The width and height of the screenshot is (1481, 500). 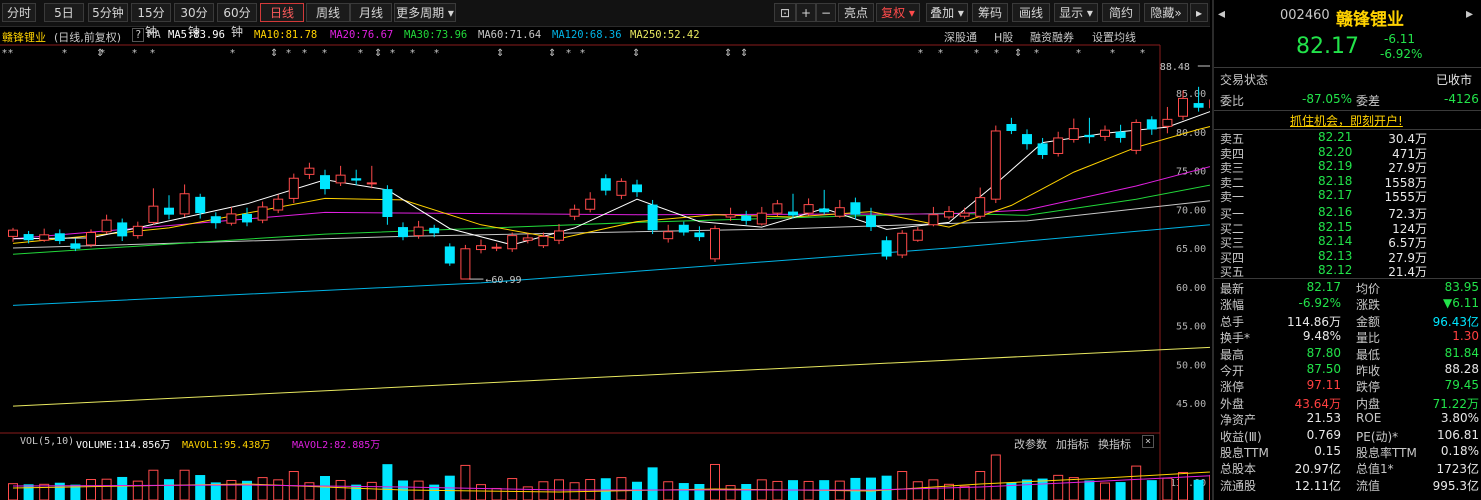 What do you see at coordinates (1347, 304) in the screenshot?
I see `stat-row: 涨幅 -6.92% 涨跌 ▼6.11` at bounding box center [1347, 304].